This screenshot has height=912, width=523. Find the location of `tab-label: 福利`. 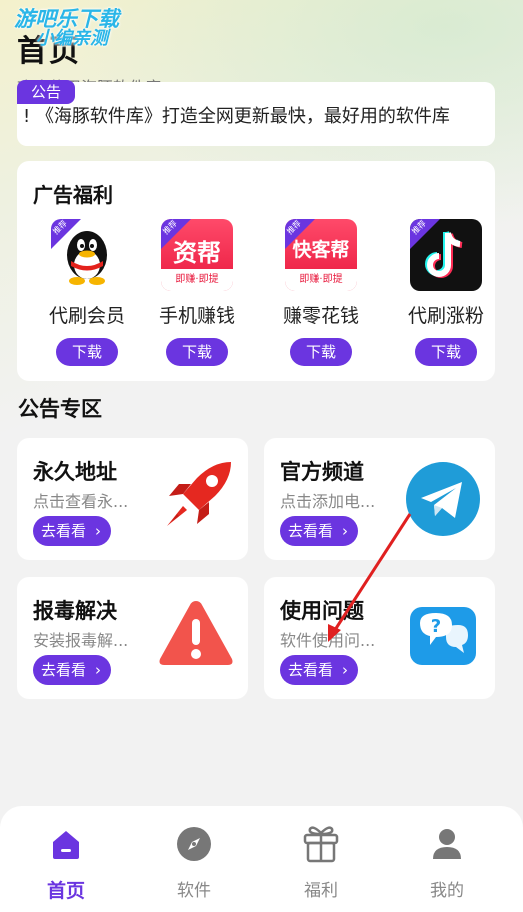

tab-label: 福利 is located at coordinates (321, 891).